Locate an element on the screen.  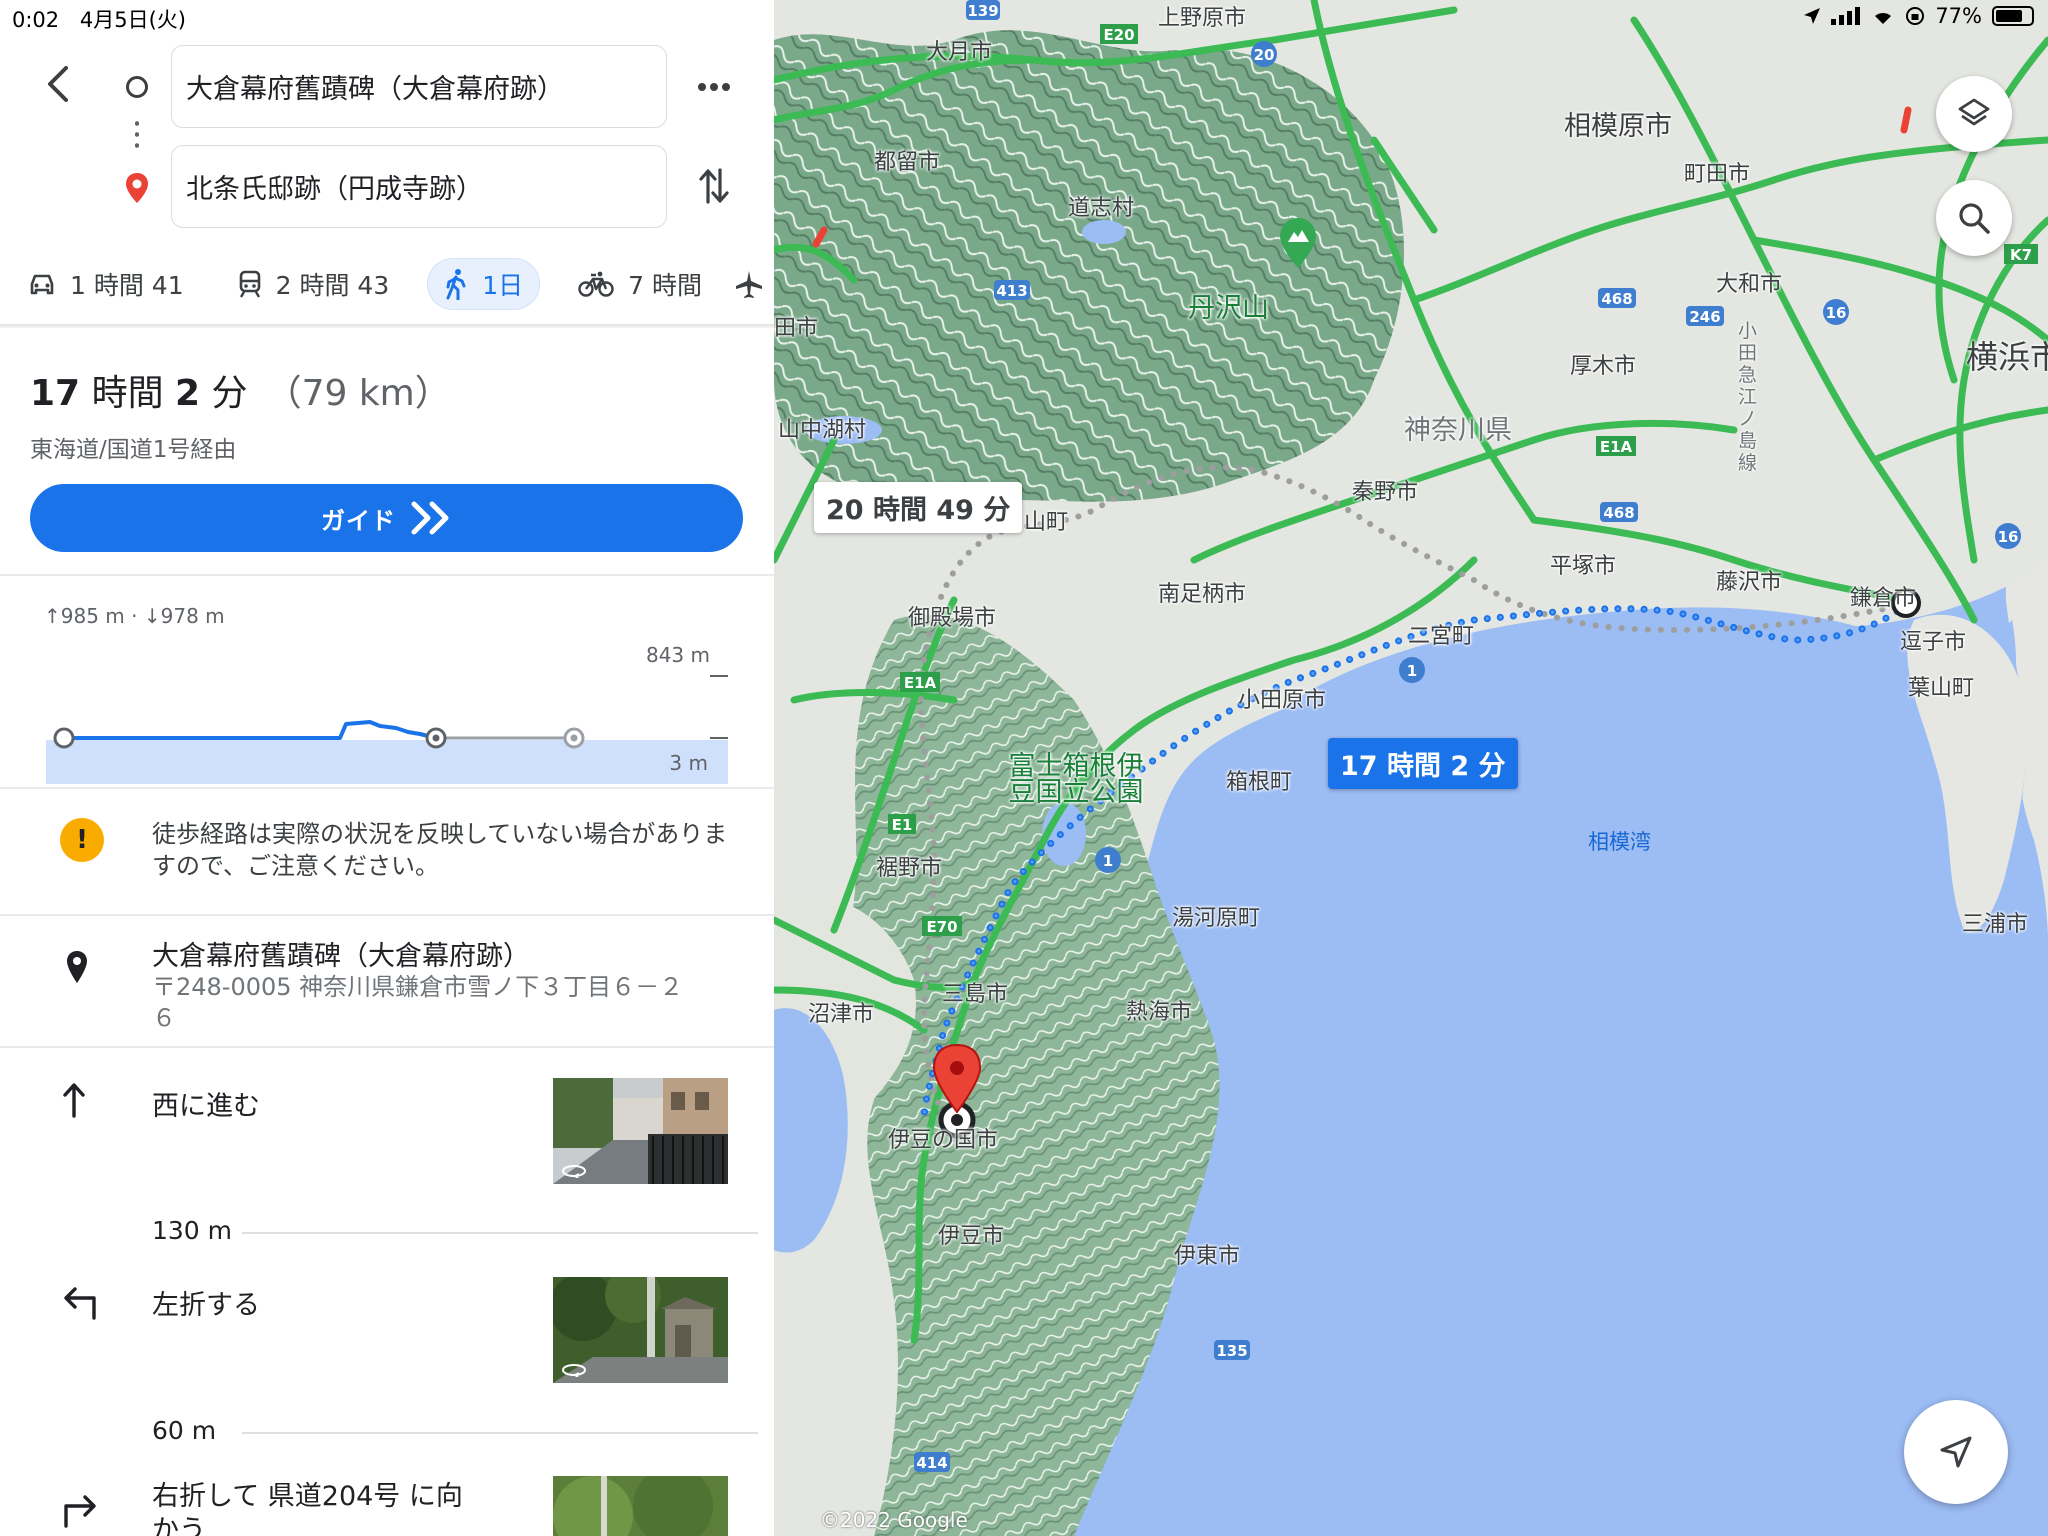
place-label: 平塚市 is located at coordinates (1583, 564).